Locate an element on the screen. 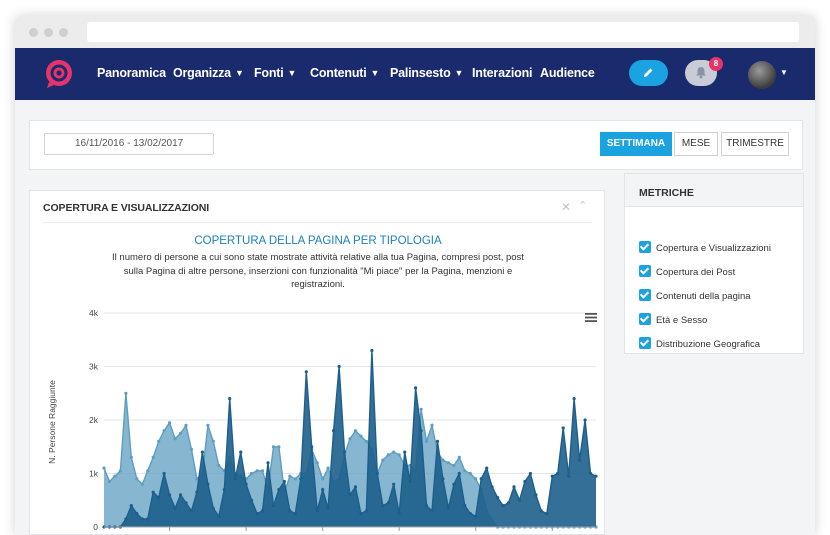 The image size is (830, 535). metric-label: Età e Sesso is located at coordinates (682, 320).